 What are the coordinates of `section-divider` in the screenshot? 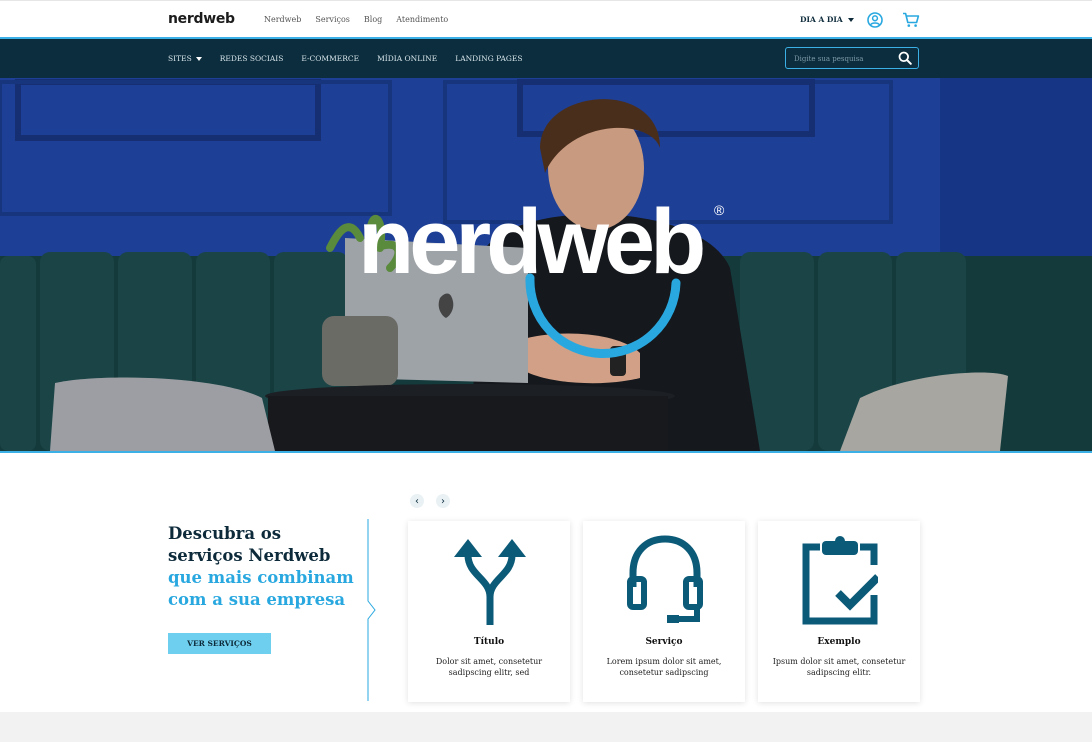 It's located at (371, 610).